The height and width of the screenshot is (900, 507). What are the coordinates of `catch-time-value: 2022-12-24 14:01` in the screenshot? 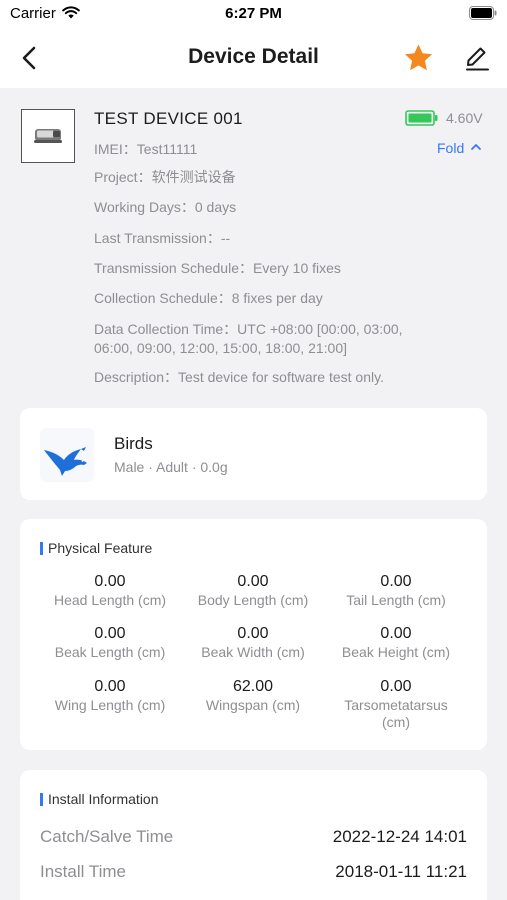 It's located at (399, 836).